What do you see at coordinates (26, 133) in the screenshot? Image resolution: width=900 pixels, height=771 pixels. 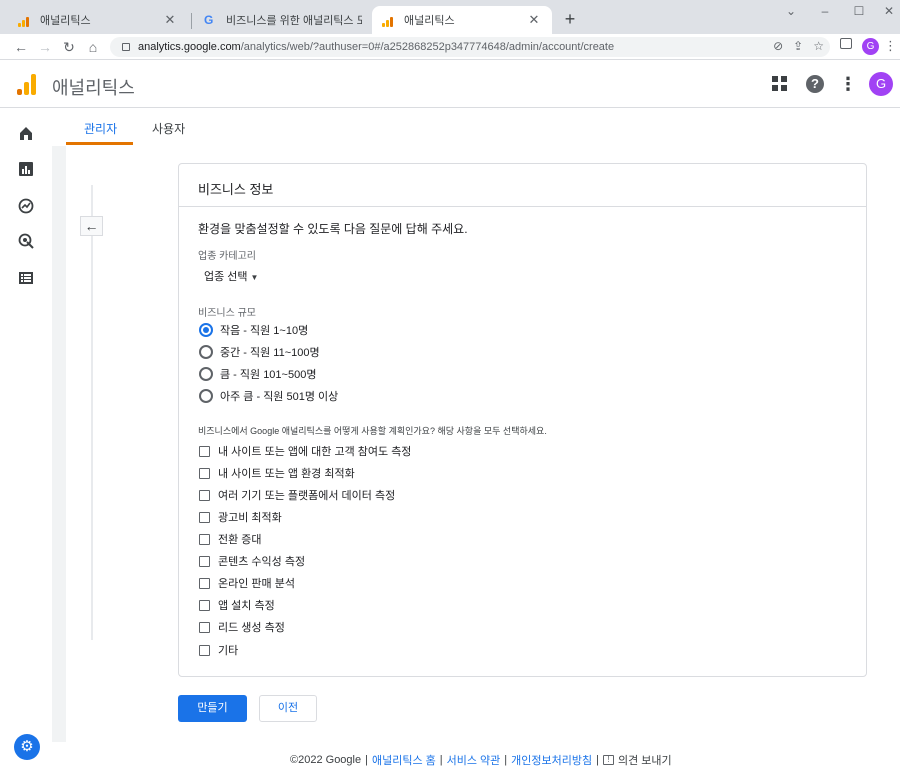 I see `home-icon` at bounding box center [26, 133].